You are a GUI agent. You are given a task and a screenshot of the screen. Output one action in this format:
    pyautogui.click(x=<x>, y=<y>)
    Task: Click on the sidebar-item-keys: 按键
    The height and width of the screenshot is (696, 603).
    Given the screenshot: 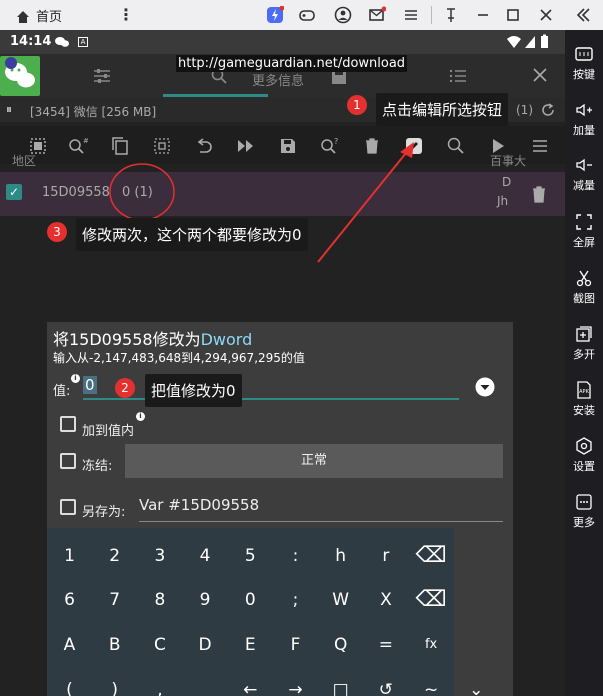 What is the action you would take?
    pyautogui.click(x=584, y=63)
    